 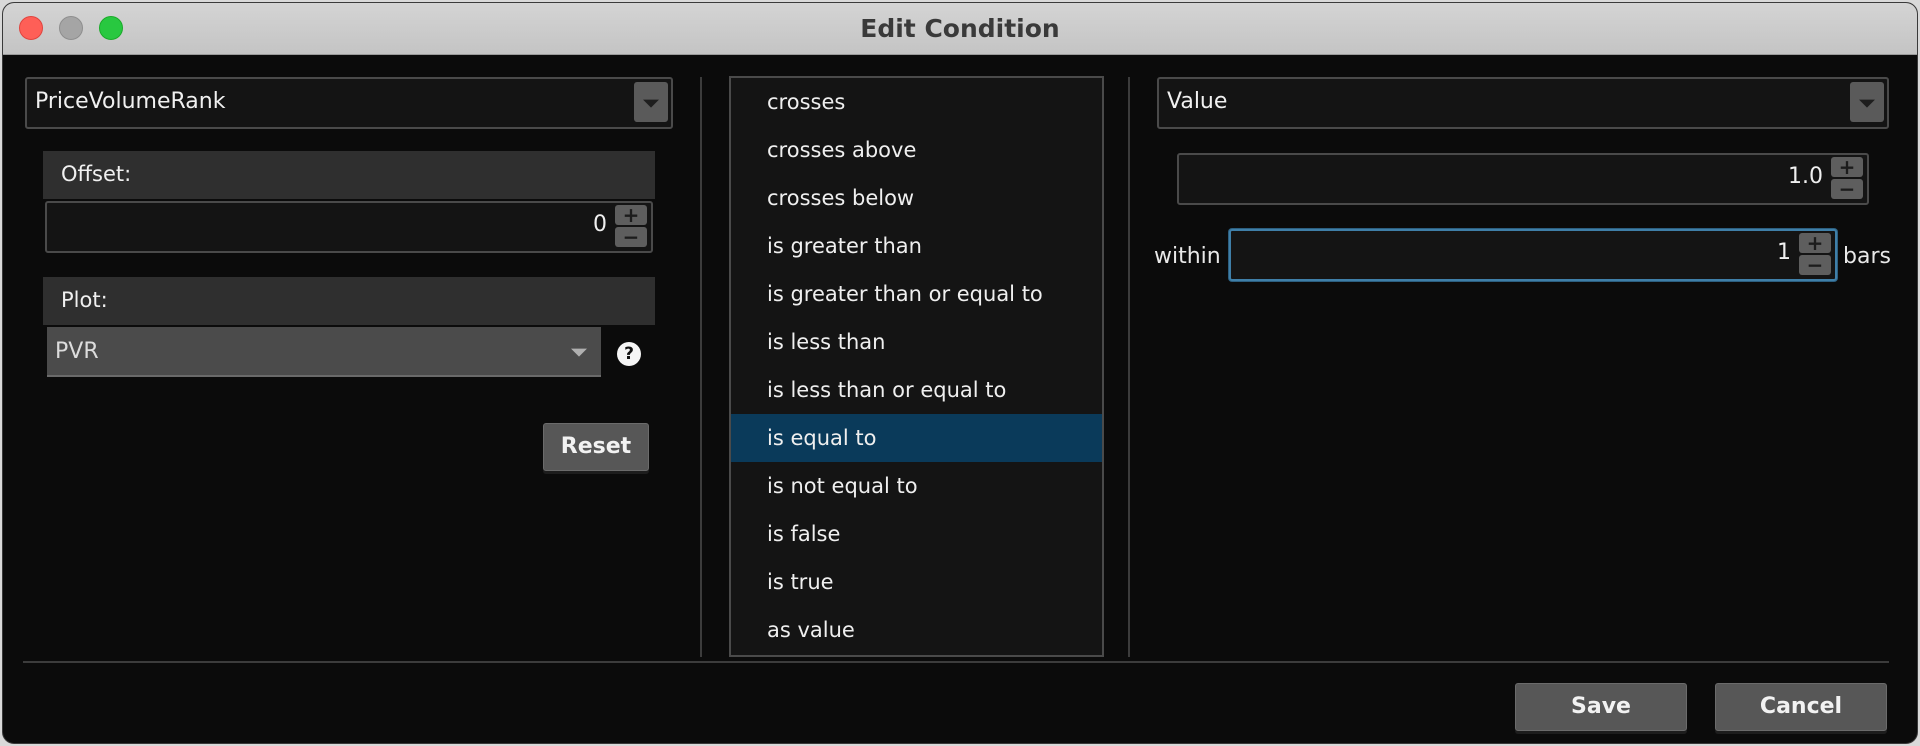 What do you see at coordinates (916, 630) in the screenshot?
I see `operator-item-as-value: as value` at bounding box center [916, 630].